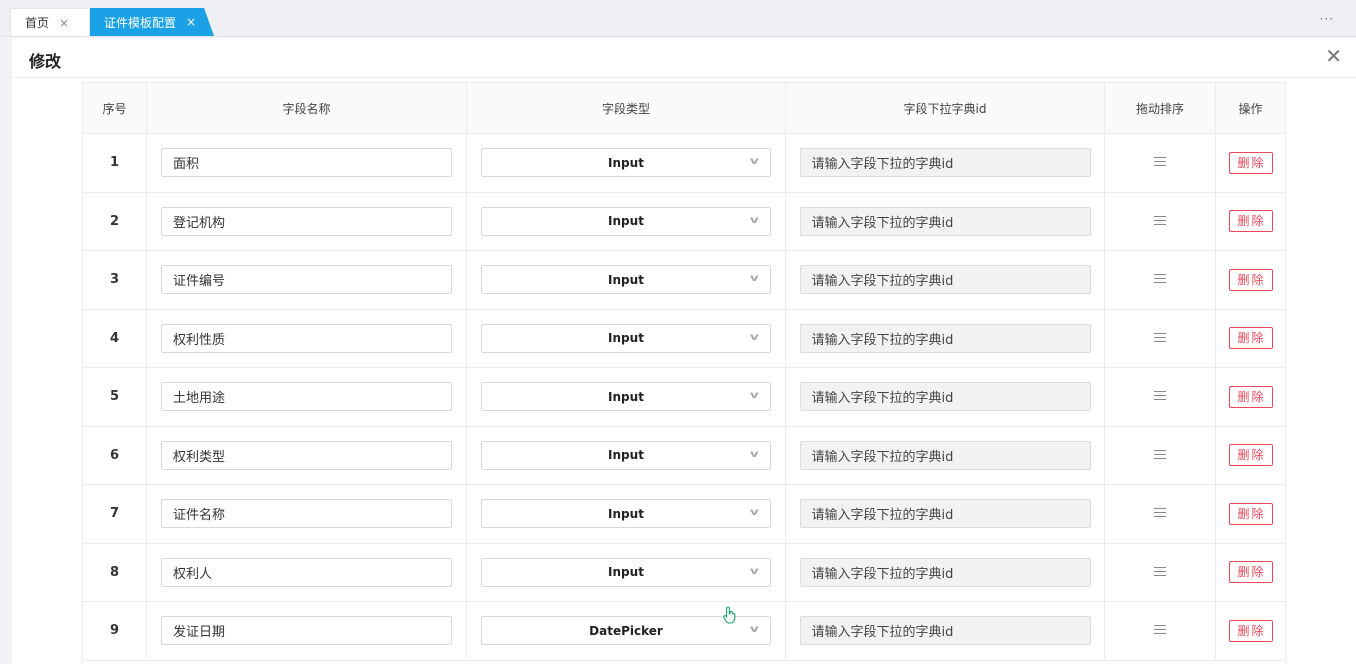  I want to click on more-icon: ···, so click(1327, 19).